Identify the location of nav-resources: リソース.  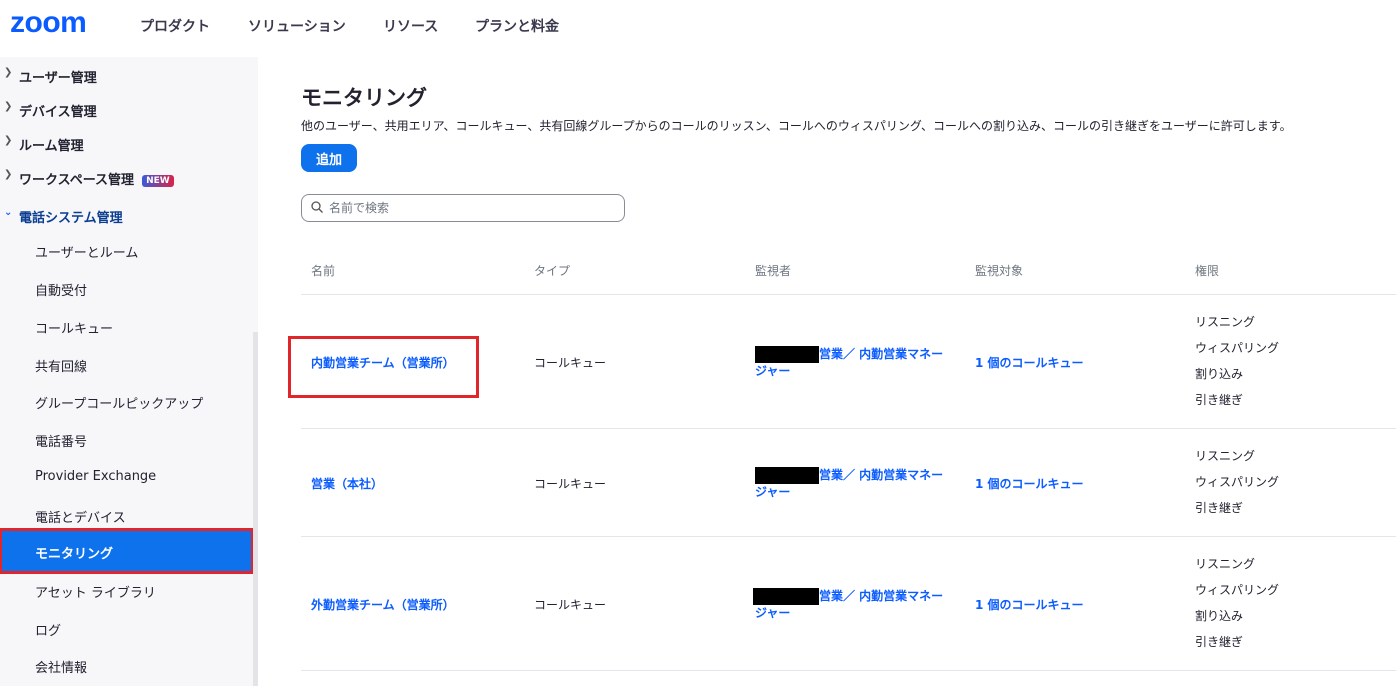
(410, 26).